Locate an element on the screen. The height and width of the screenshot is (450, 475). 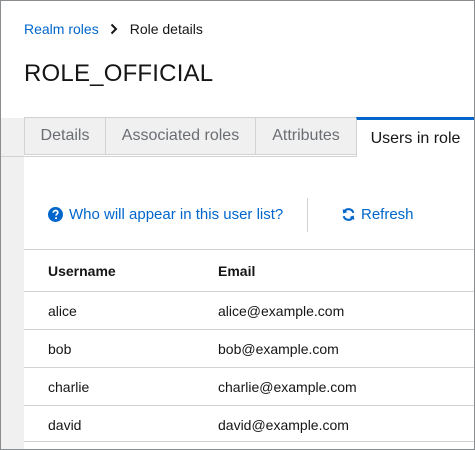
refresh-button: Refresh is located at coordinates (377, 214).